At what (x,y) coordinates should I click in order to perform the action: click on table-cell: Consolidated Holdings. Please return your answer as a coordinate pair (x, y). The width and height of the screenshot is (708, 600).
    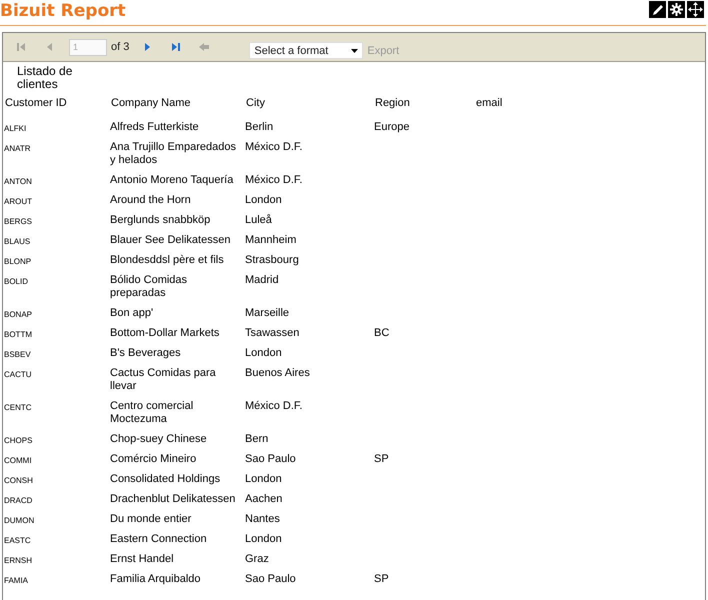
    Looking at the image, I should click on (165, 479).